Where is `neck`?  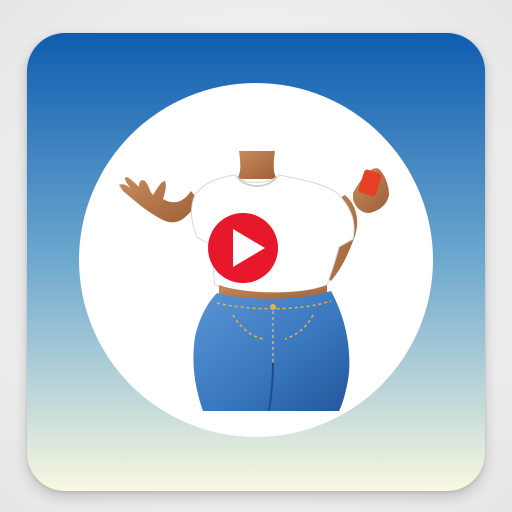
neck is located at coordinates (257, 165).